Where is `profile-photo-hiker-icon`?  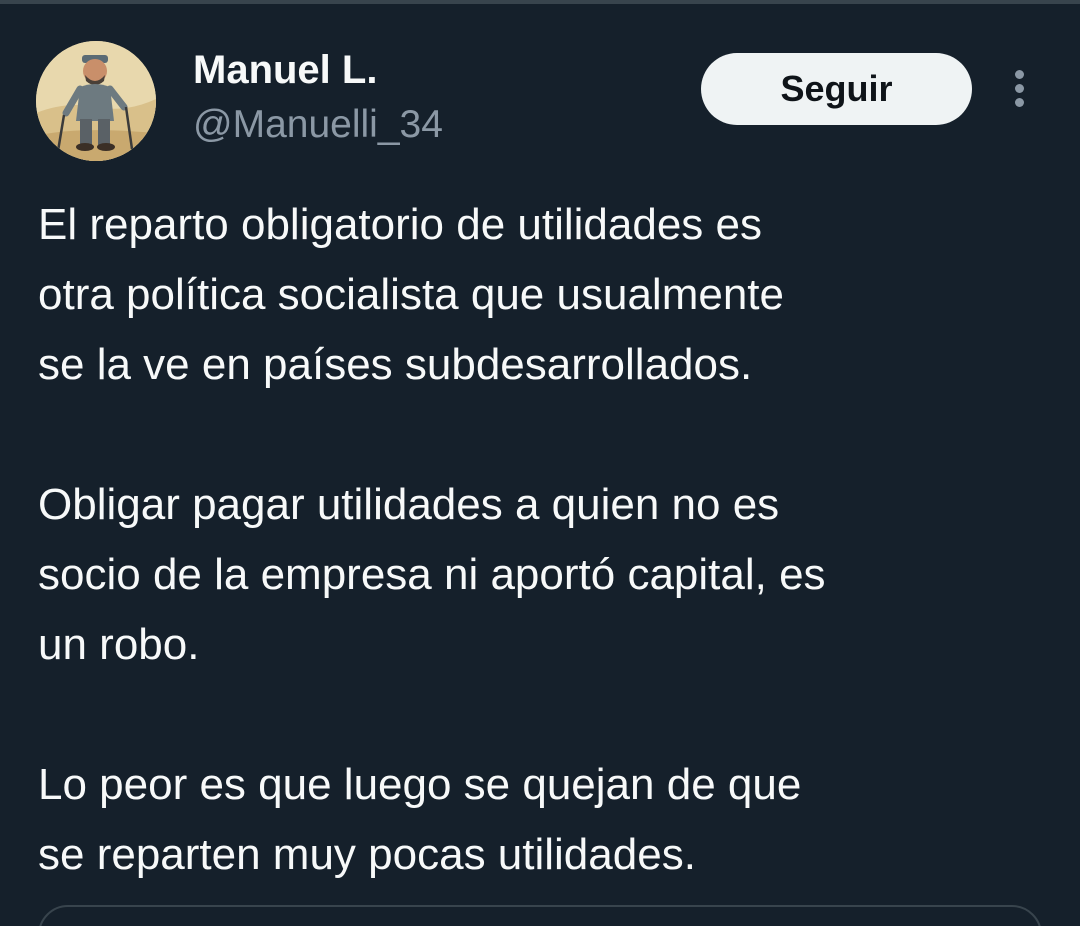
profile-photo-hiker-icon is located at coordinates (96, 101).